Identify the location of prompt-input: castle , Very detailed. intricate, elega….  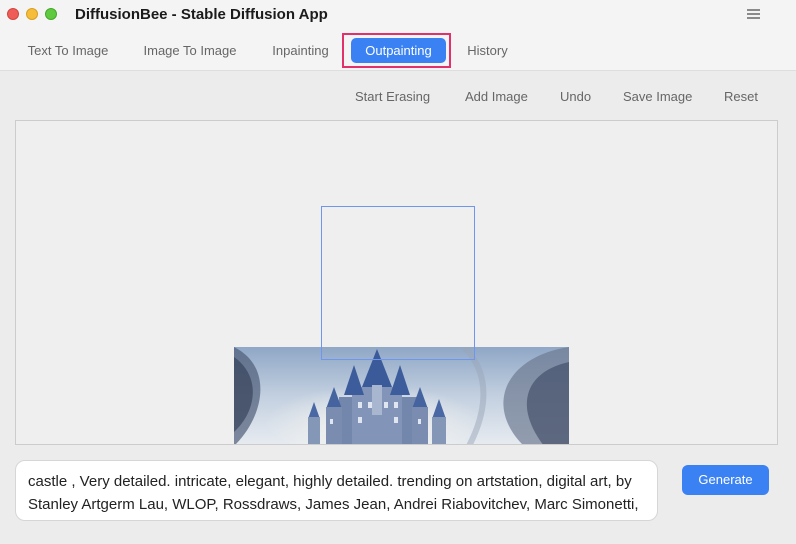
(336, 490).